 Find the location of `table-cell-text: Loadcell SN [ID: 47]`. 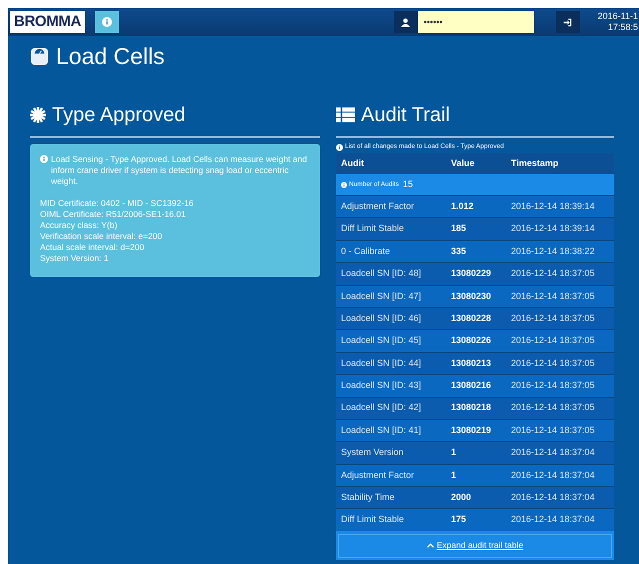

table-cell-text: Loadcell SN [ID: 47] is located at coordinates (381, 296).